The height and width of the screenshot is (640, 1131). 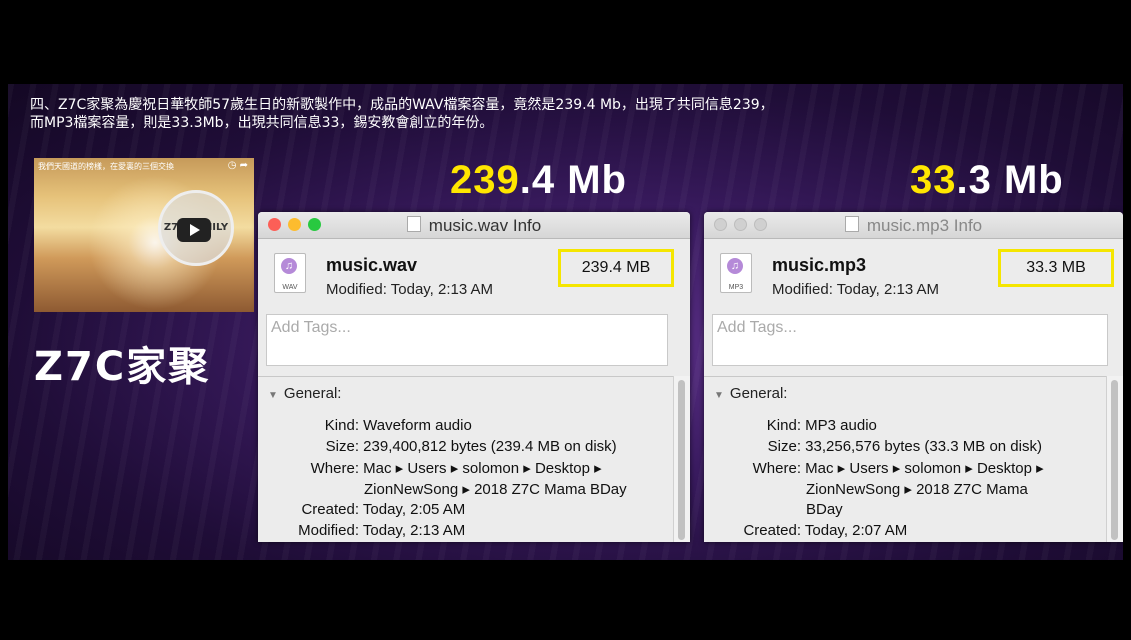 I want to click on where-row-cont: ZionNewSong ▸ 2018 Z7C Mama, so click(x=917, y=489).